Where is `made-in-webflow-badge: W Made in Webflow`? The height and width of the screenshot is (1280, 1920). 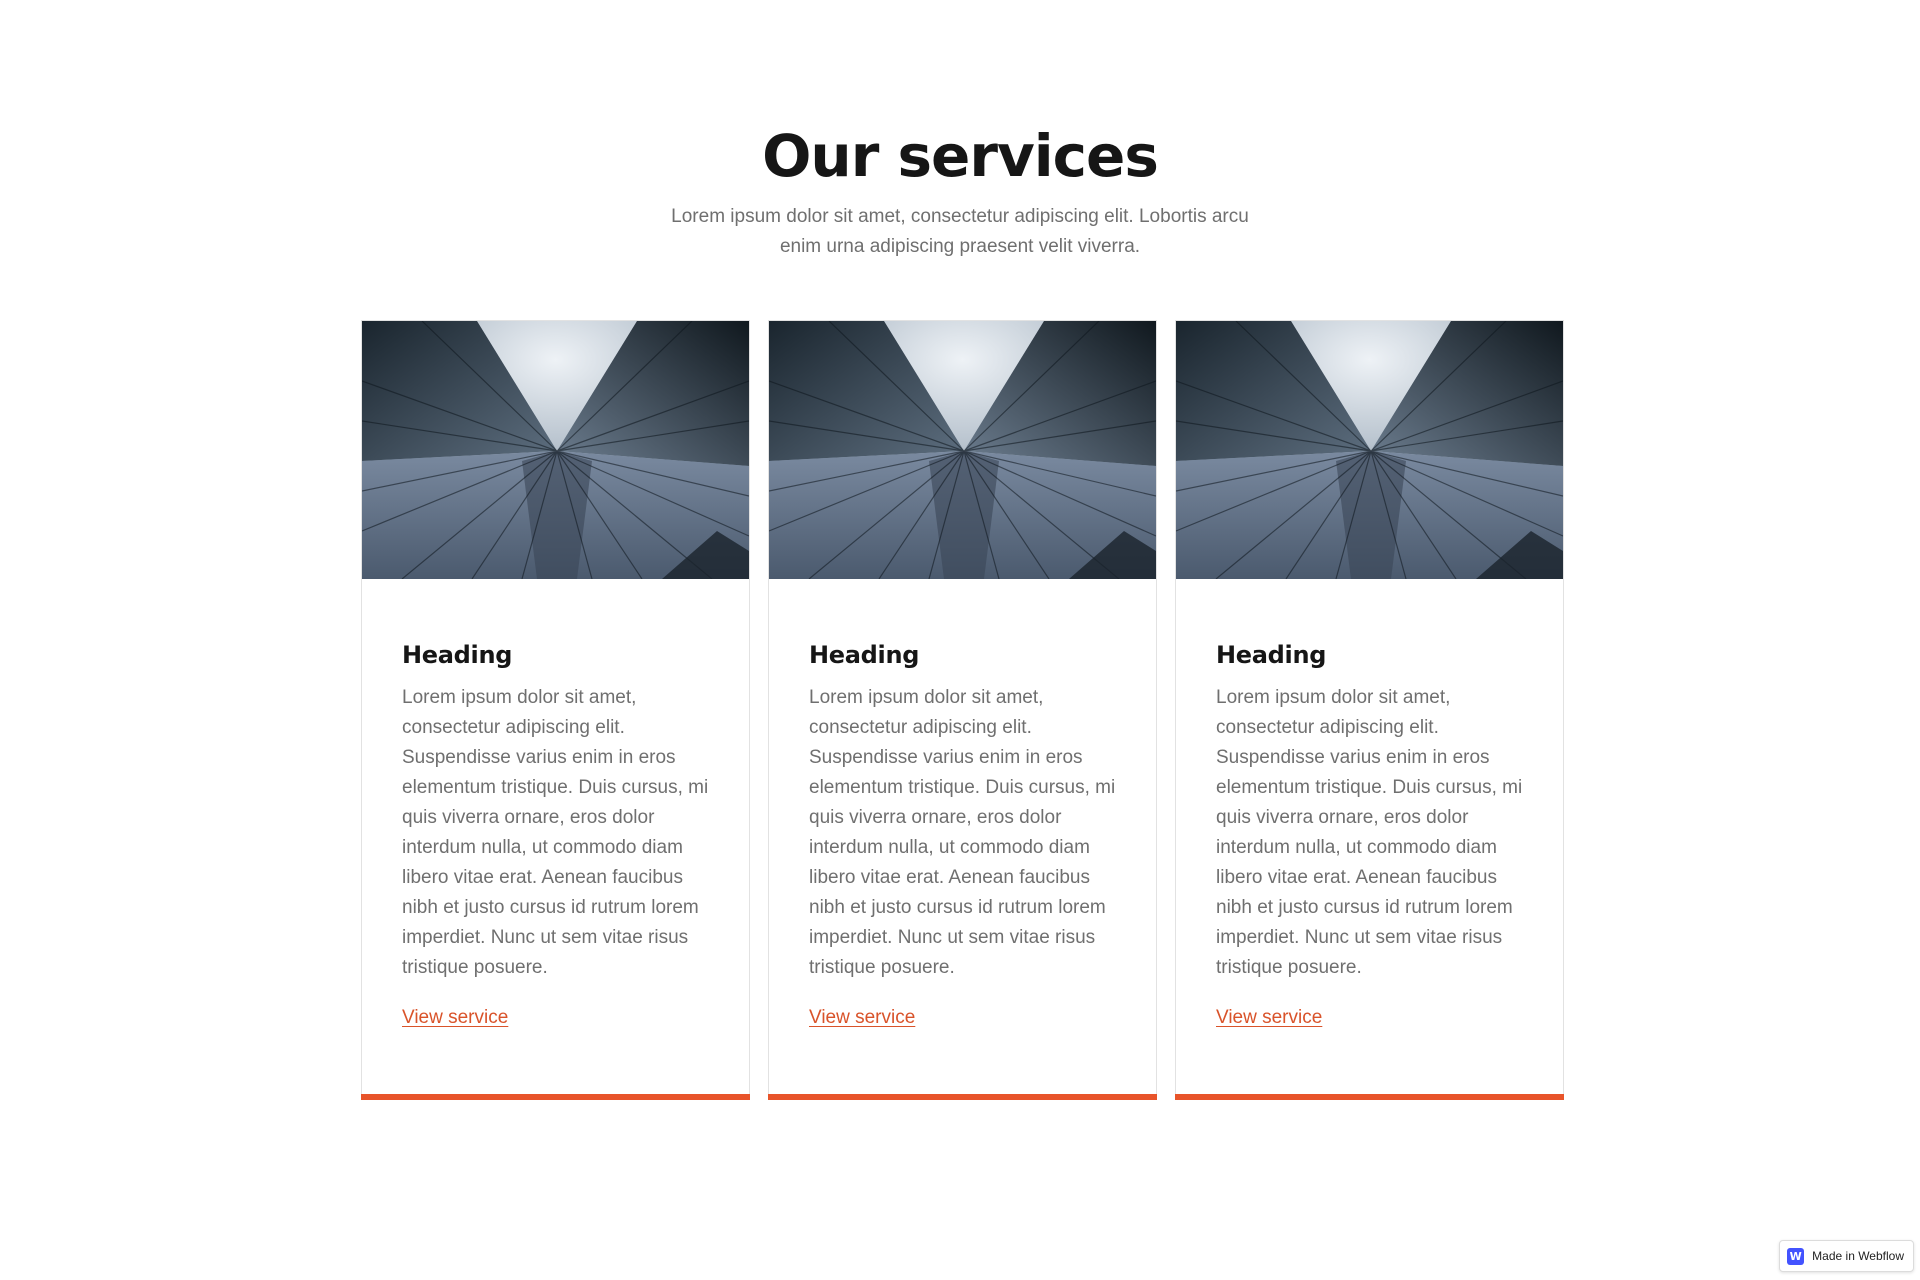 made-in-webflow-badge: W Made in Webflow is located at coordinates (1846, 1256).